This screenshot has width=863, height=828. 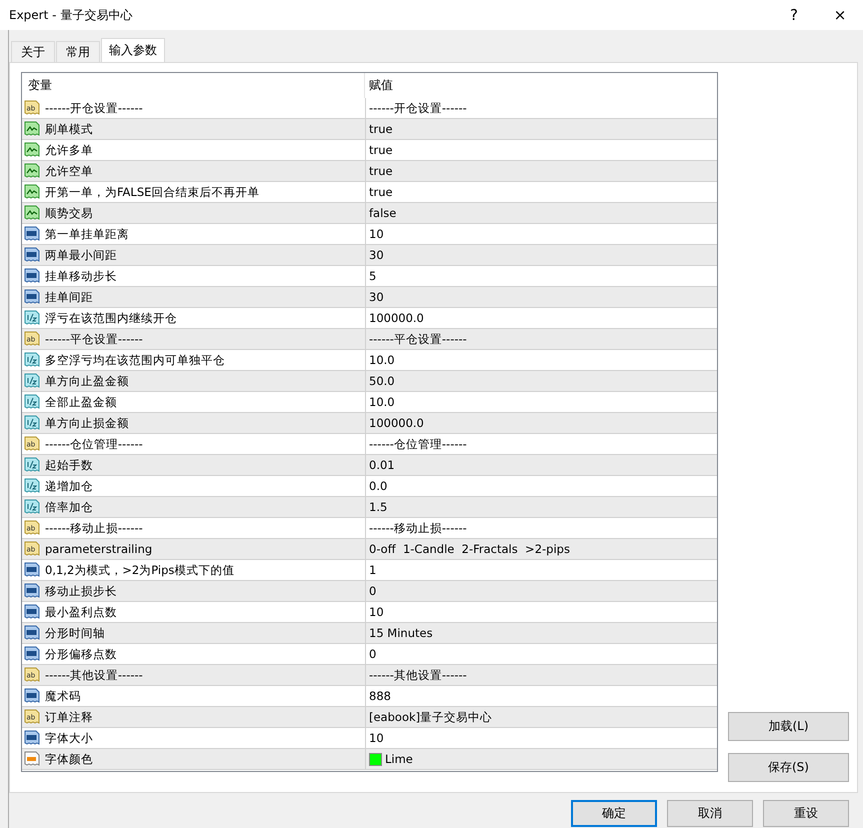 I want to click on parameter-value: 0-off 1-Candle 2-Fractals >2-pips, so click(x=469, y=549).